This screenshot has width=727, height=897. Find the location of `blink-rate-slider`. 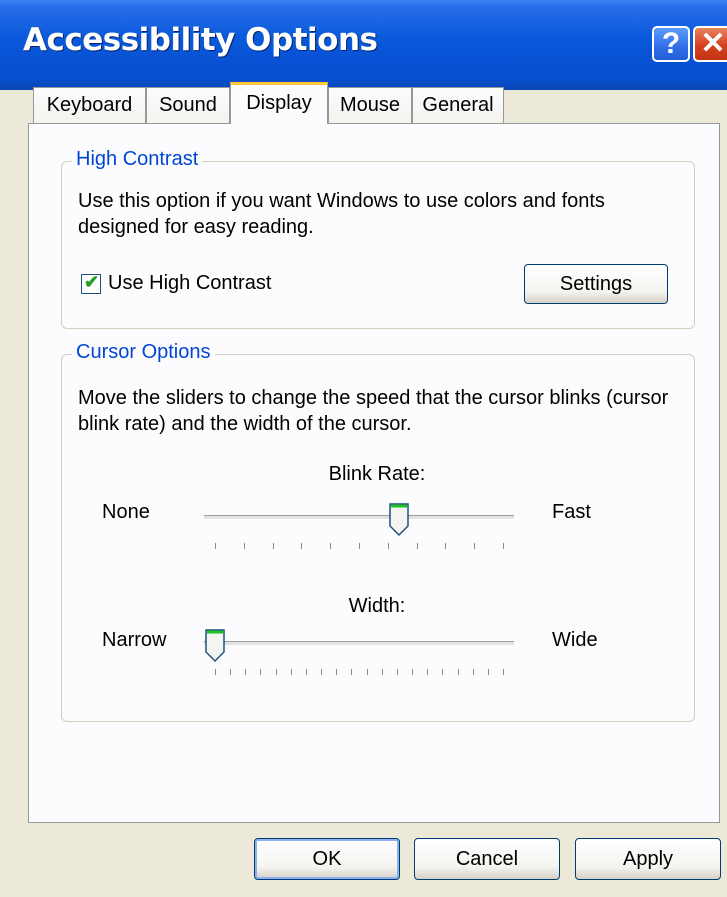

blink-rate-slider is located at coordinates (359, 529).